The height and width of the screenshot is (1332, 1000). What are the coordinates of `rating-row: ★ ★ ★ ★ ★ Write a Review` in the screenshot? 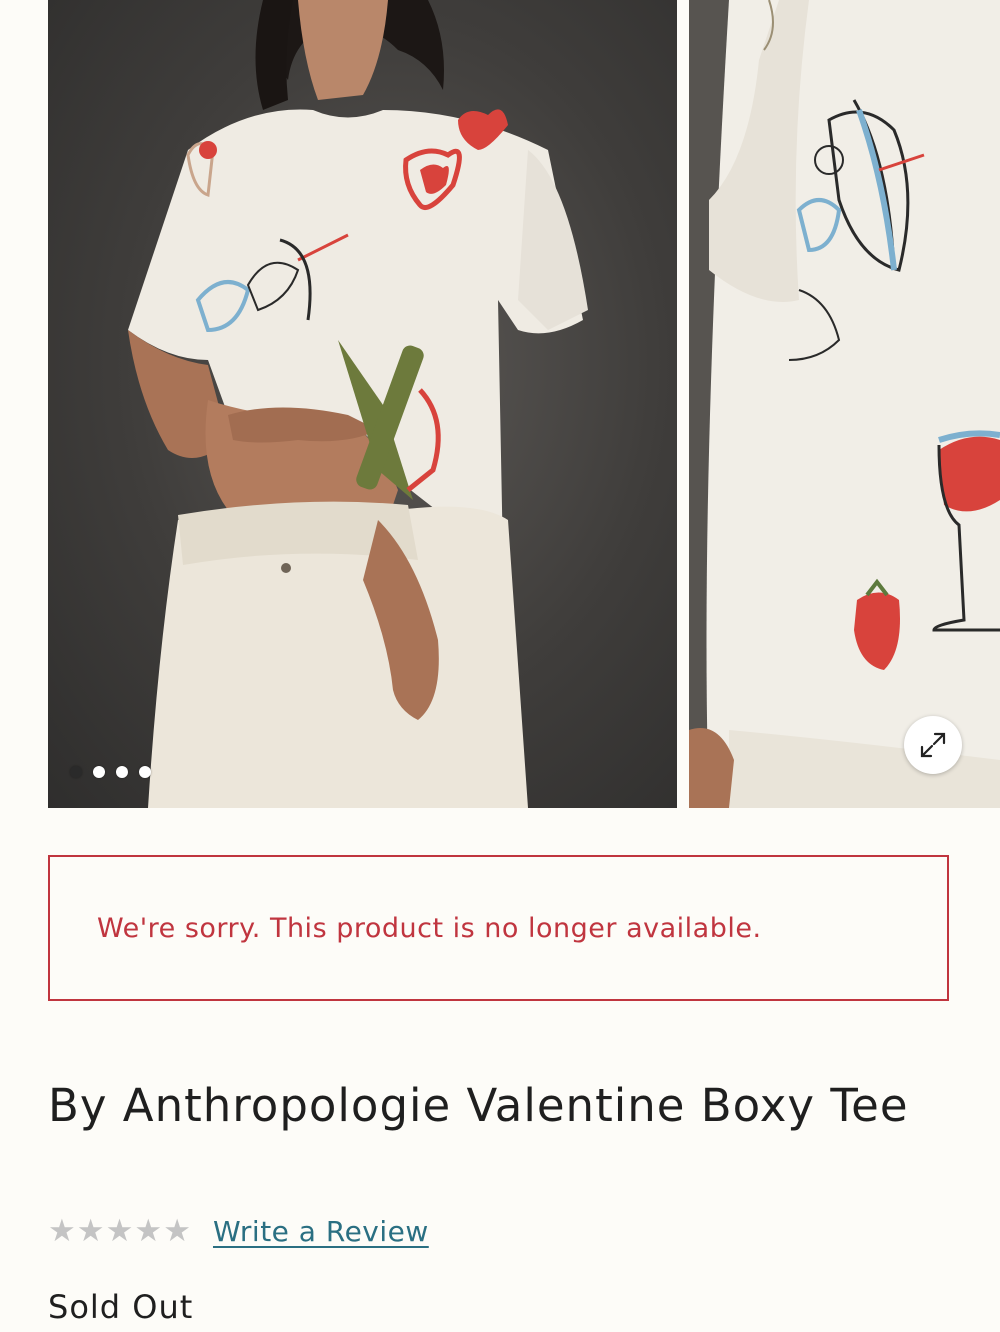 It's located at (238, 1231).